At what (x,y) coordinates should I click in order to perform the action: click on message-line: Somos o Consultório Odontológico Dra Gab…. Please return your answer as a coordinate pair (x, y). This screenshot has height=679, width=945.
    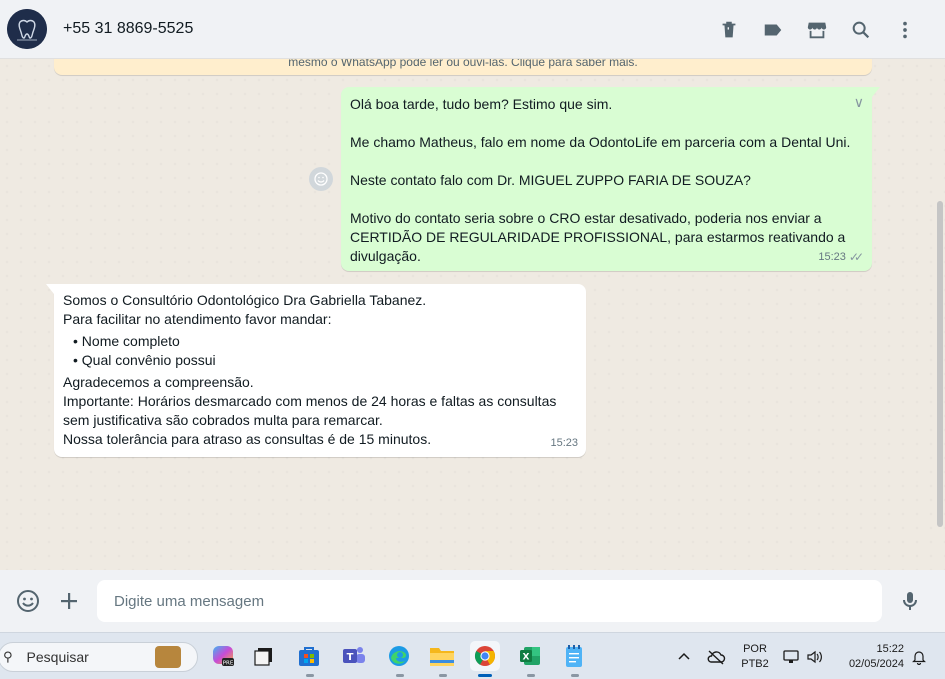
    Looking at the image, I should click on (245, 300).